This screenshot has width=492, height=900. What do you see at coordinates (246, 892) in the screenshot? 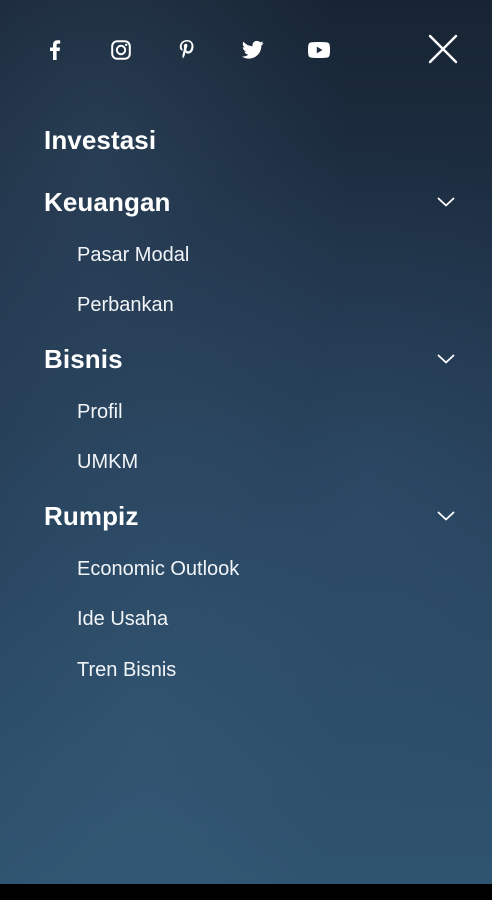
I see `system-navigation-bar` at bounding box center [246, 892].